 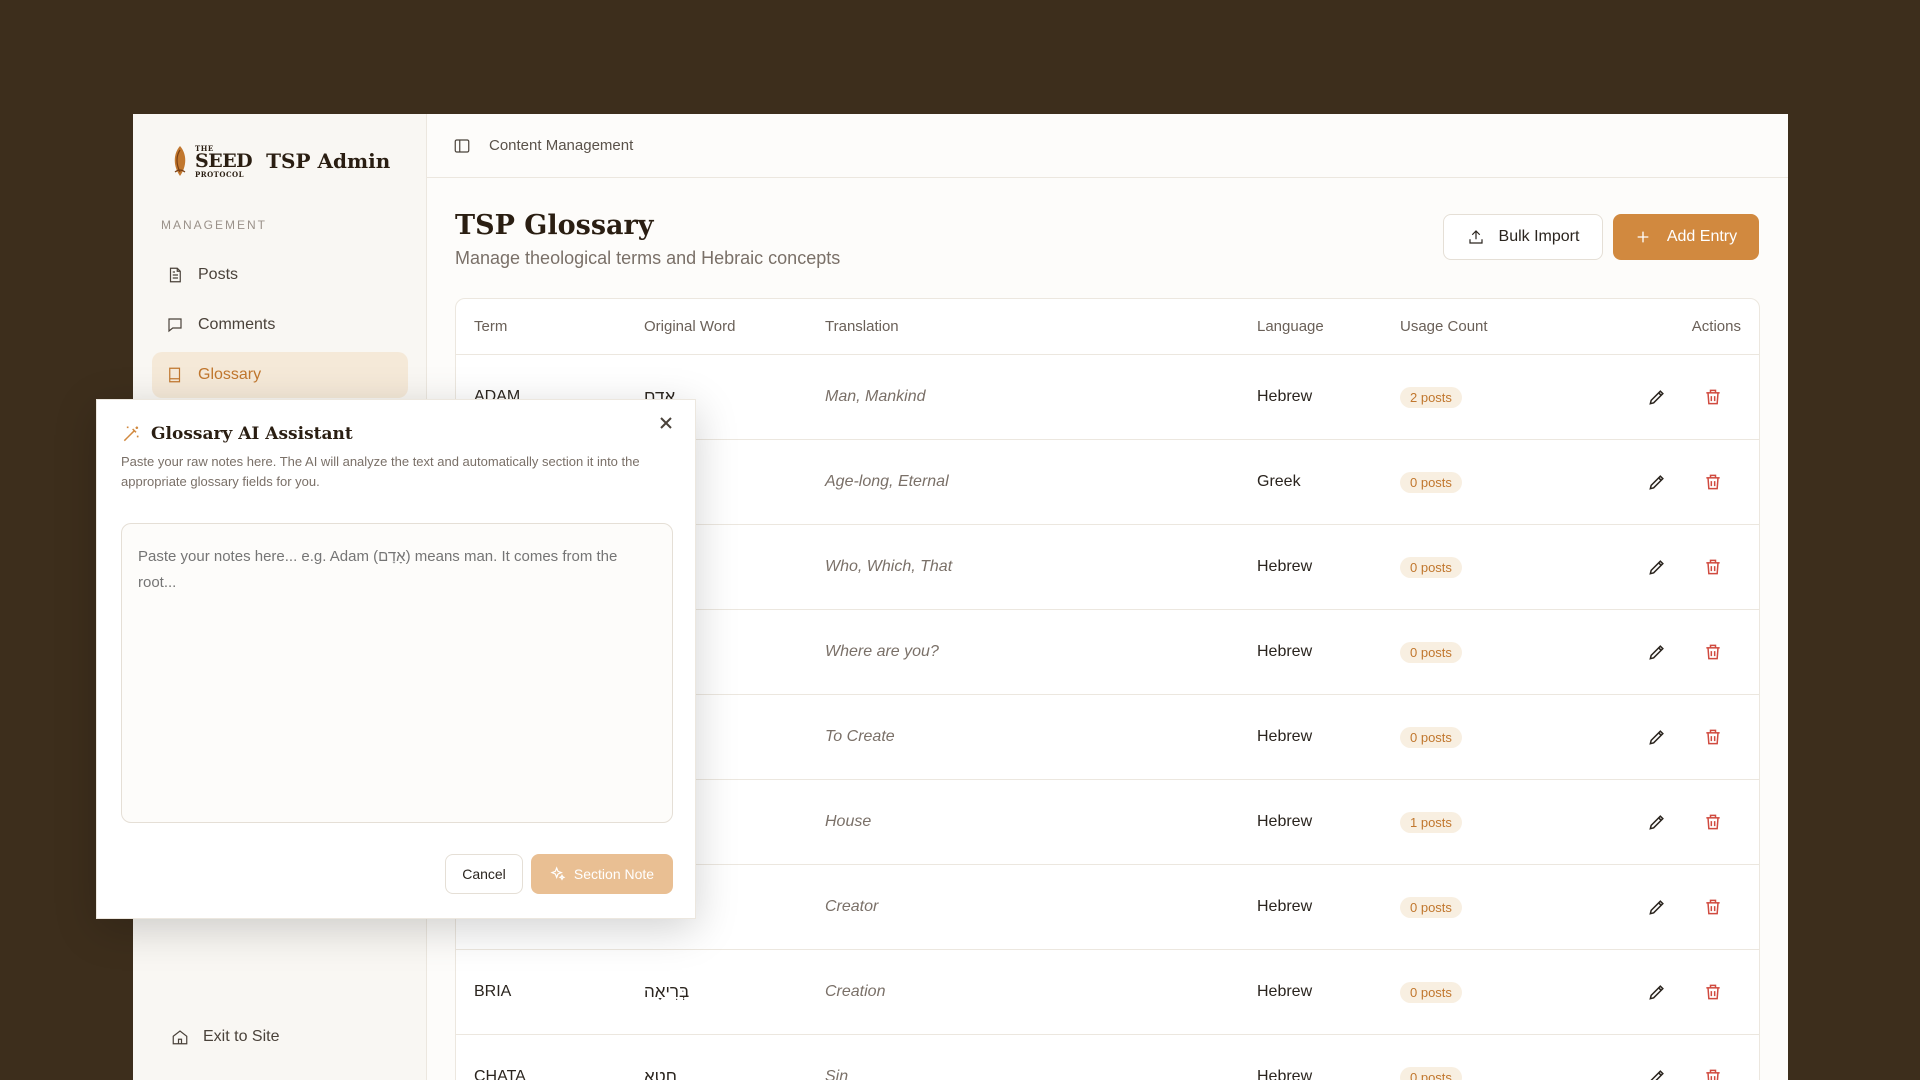 I want to click on header-language: Language, so click(x=1290, y=326).